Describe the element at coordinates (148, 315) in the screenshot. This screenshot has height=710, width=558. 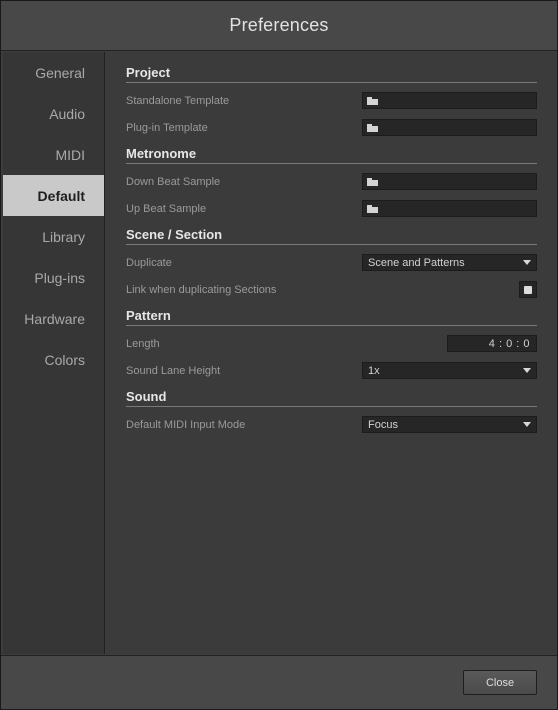
I see `section-title-pattern: Pattern` at that location.